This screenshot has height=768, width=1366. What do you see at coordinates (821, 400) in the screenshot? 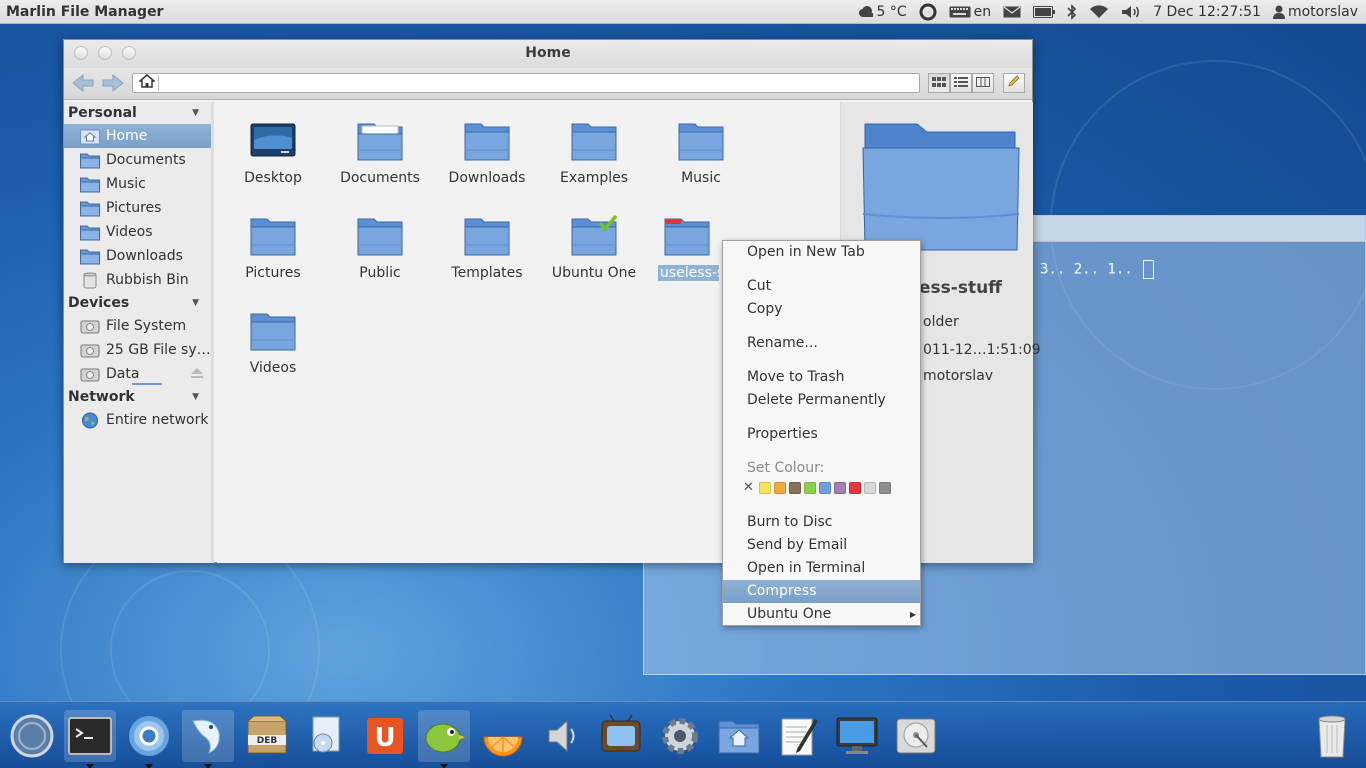
I see `menu-item-delete-permanently: Delete Permanently` at bounding box center [821, 400].